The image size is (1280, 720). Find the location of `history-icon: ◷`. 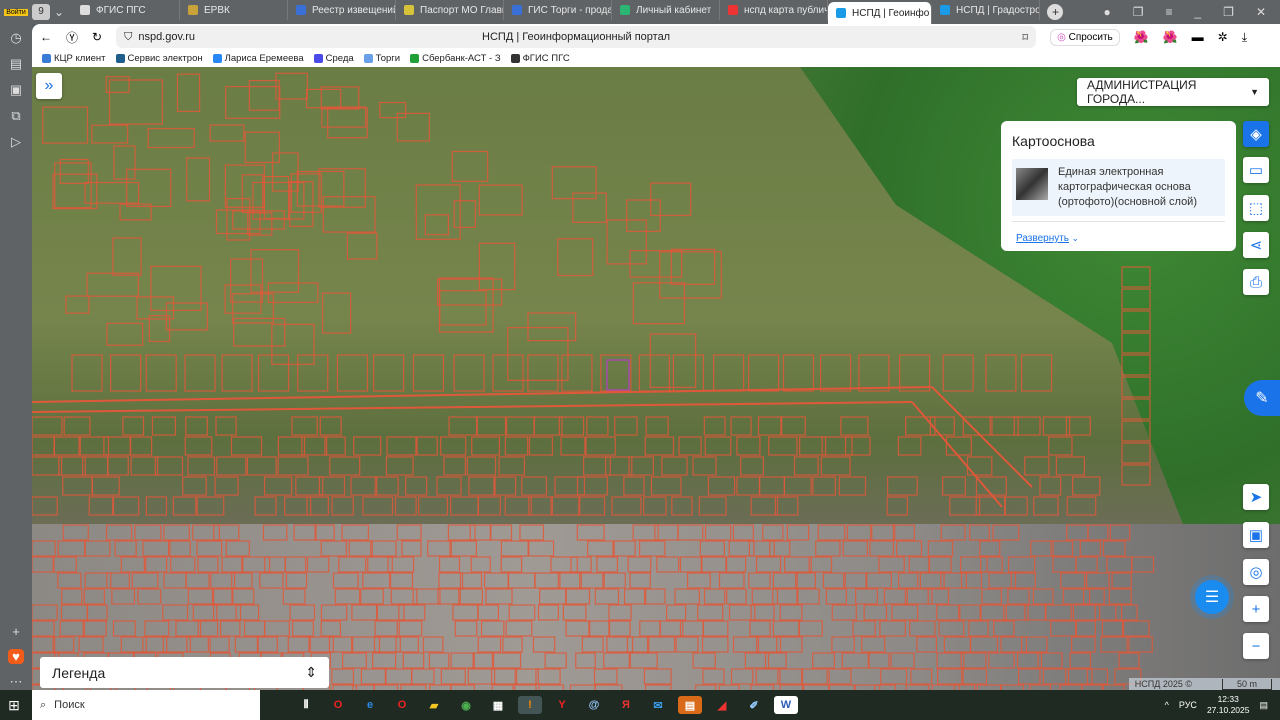

history-icon: ◷ is located at coordinates (15, 38).